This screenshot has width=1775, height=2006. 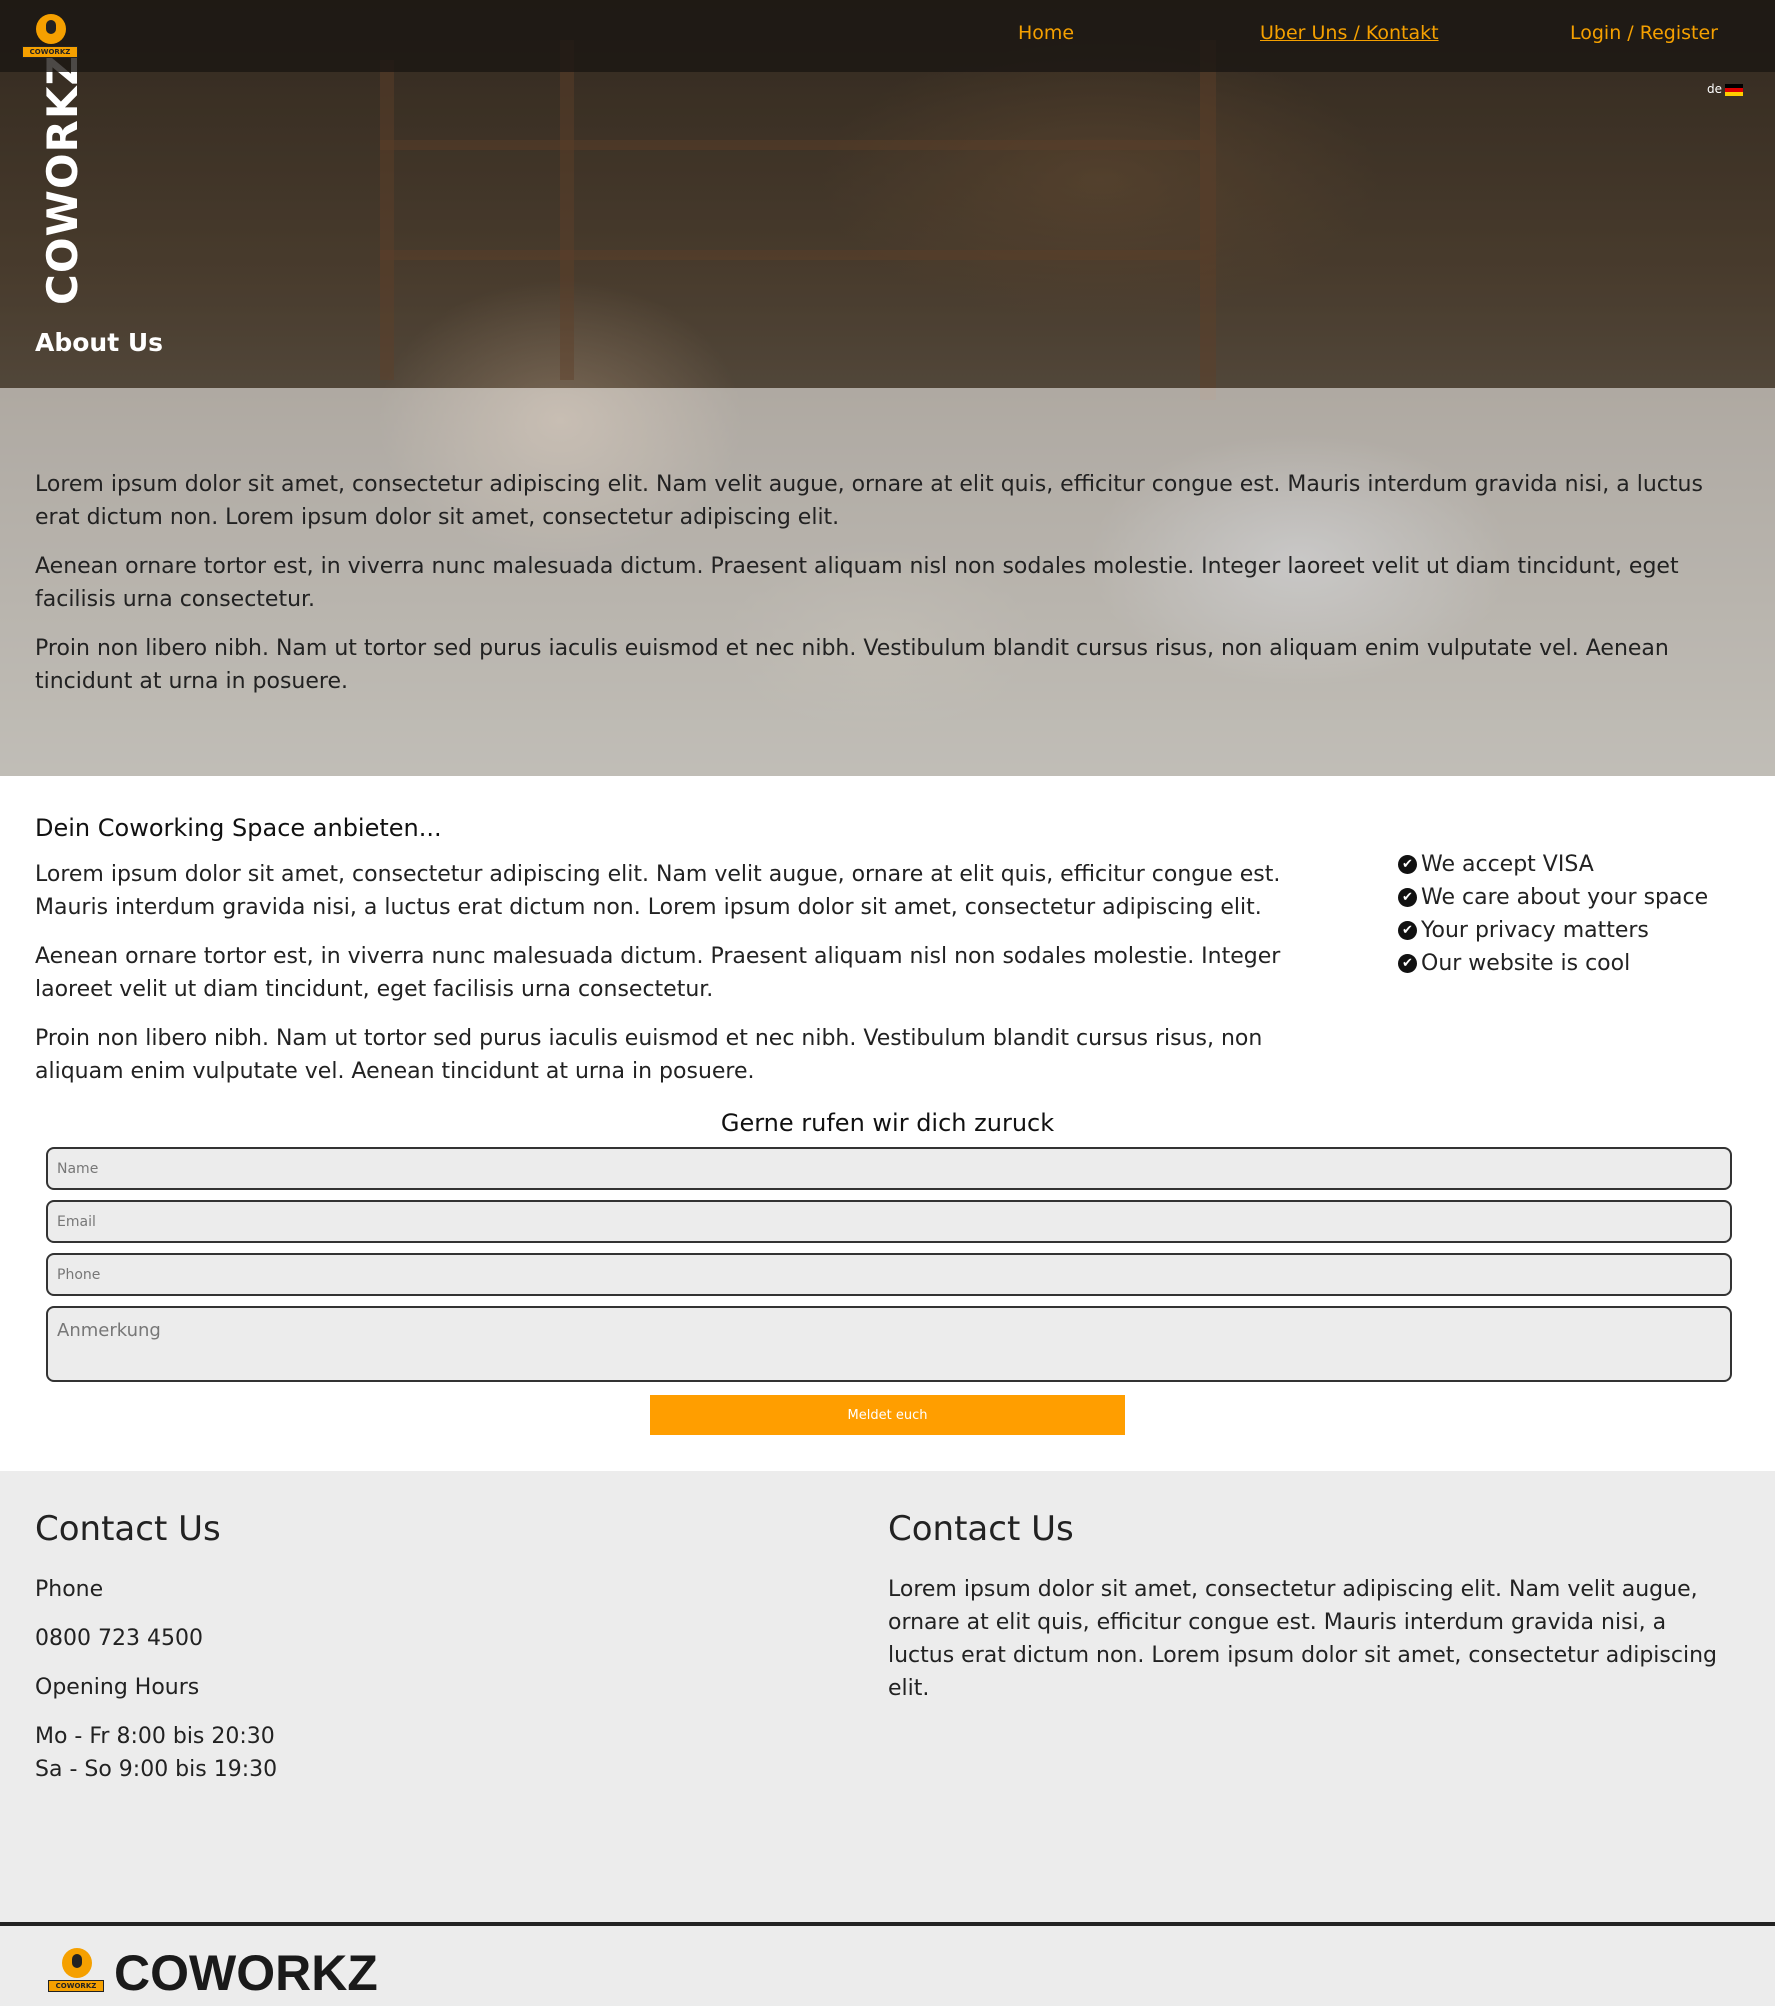 What do you see at coordinates (1734, 89) in the screenshot?
I see `german-flag-icon` at bounding box center [1734, 89].